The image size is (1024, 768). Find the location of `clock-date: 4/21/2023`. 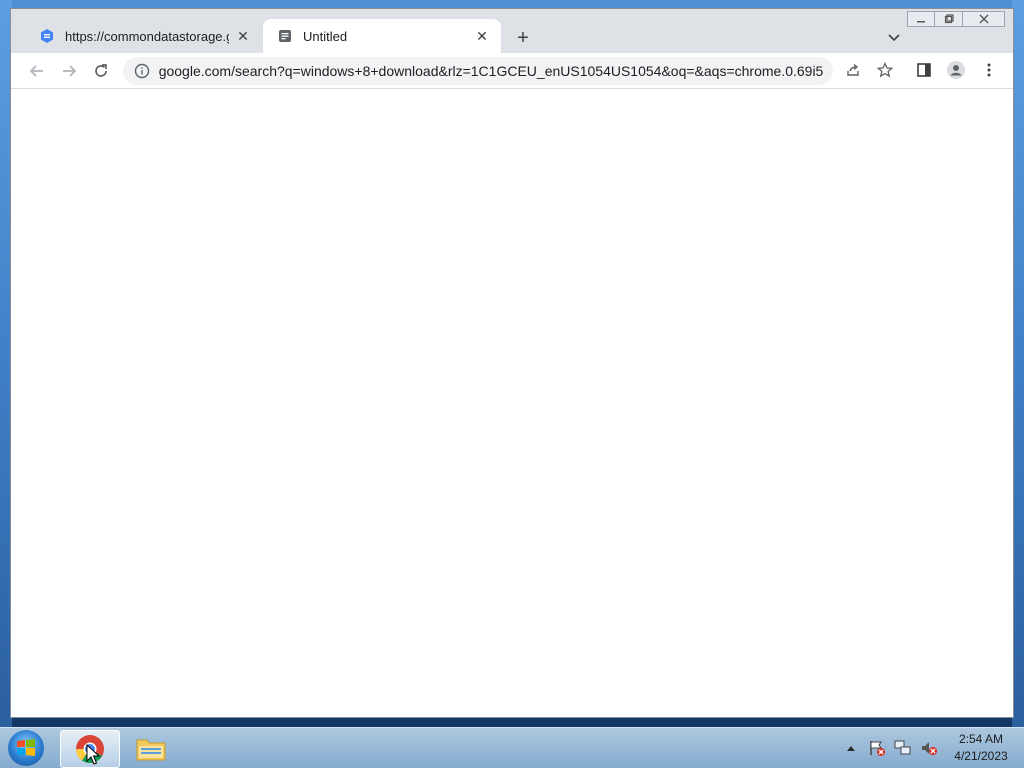

clock-date: 4/21/2023 is located at coordinates (981, 756).